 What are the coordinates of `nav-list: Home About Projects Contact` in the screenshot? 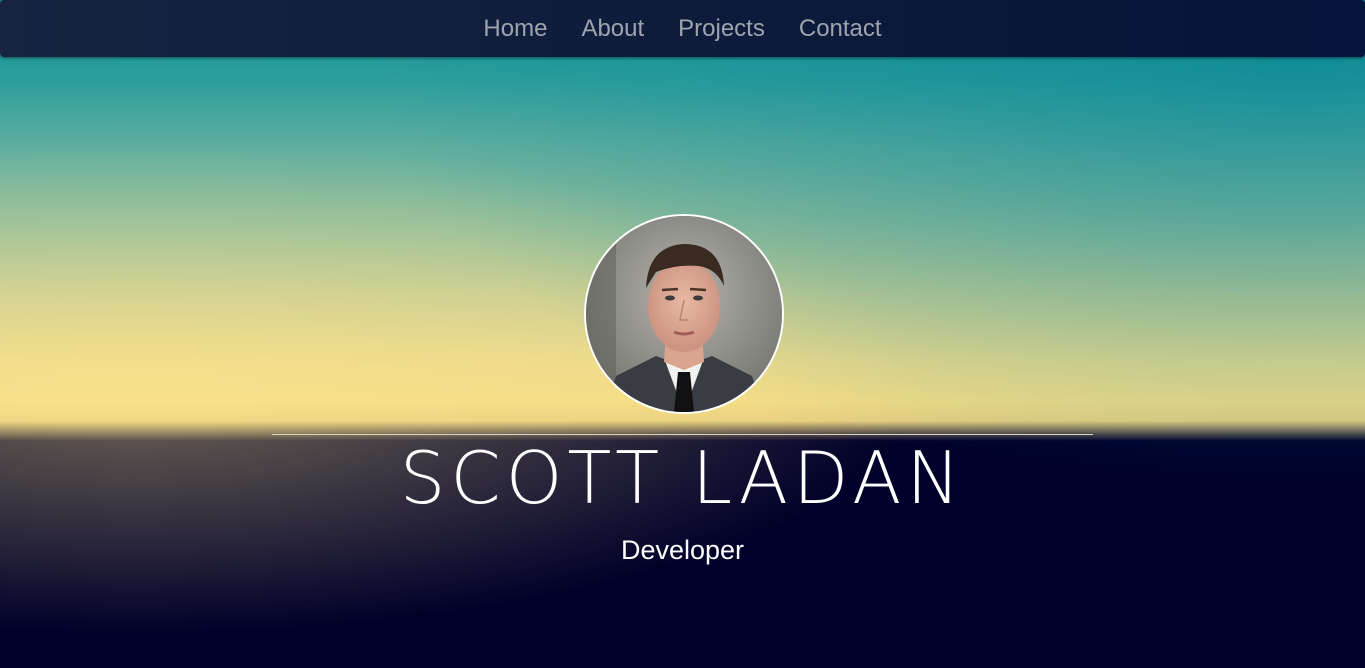 It's located at (682, 28).